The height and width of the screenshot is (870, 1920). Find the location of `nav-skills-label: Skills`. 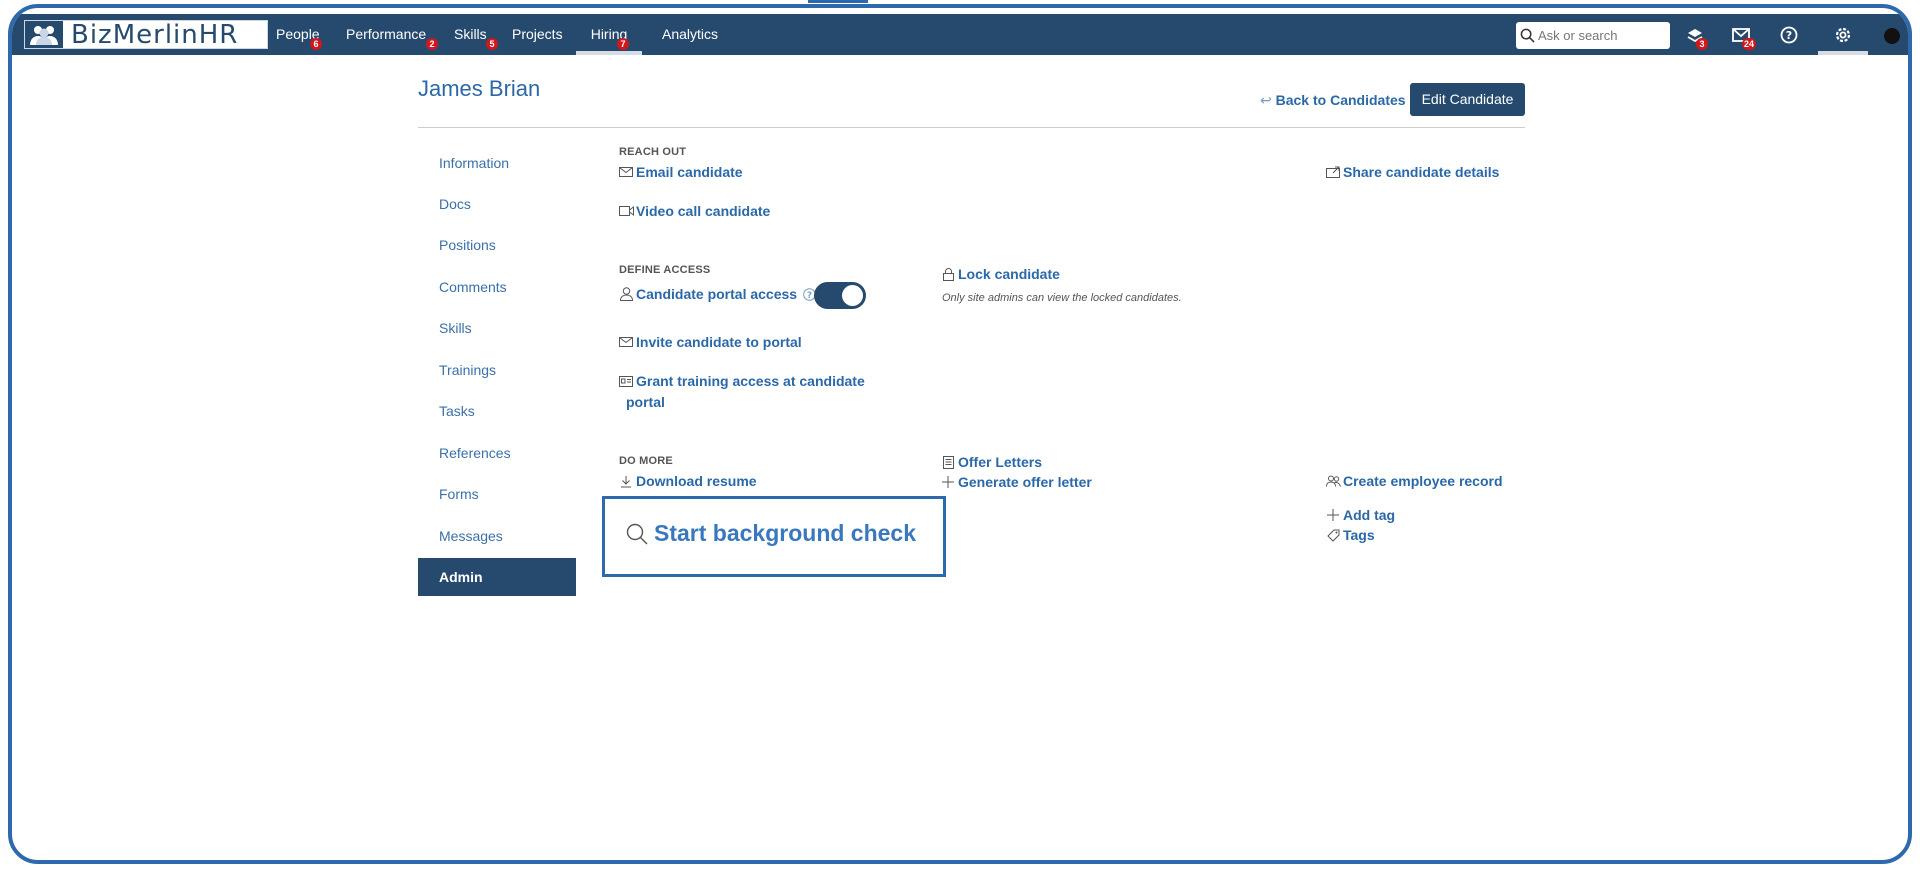

nav-skills-label: Skills is located at coordinates (470, 34).